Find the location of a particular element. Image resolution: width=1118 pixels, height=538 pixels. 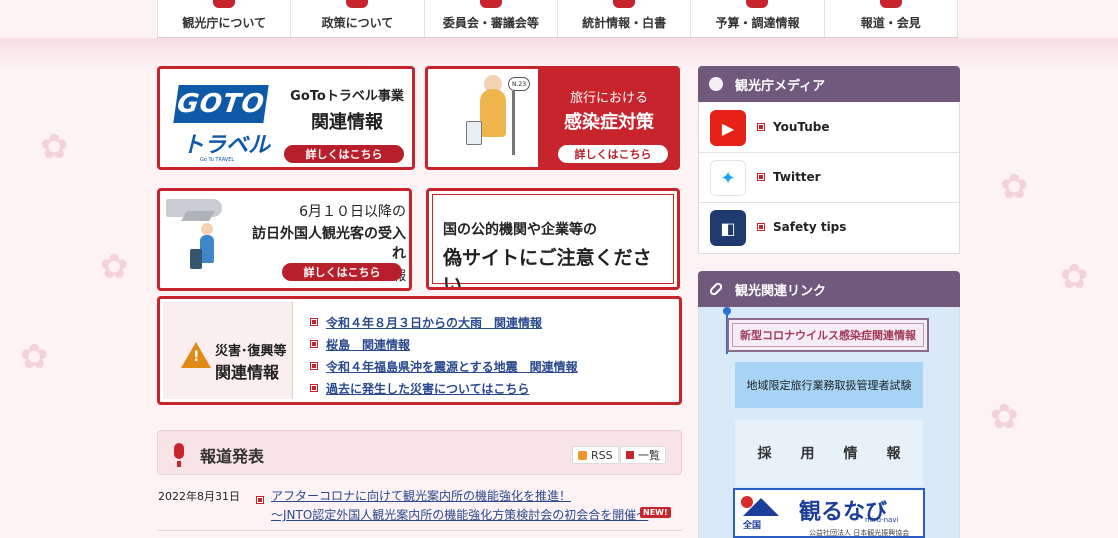

fake-banner-line2: 偽サイトにご注意ください is located at coordinates (547, 268).